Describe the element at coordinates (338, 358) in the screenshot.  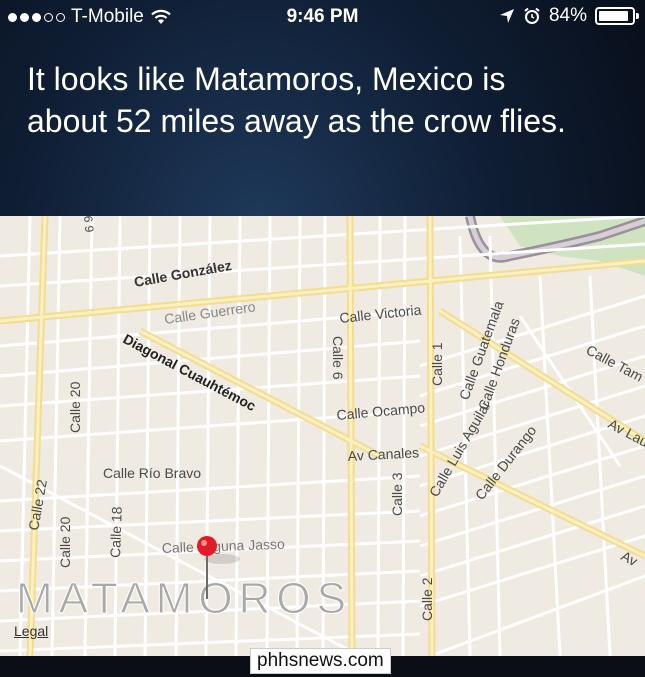
I see `street-label-calle6: Calle 6` at that location.